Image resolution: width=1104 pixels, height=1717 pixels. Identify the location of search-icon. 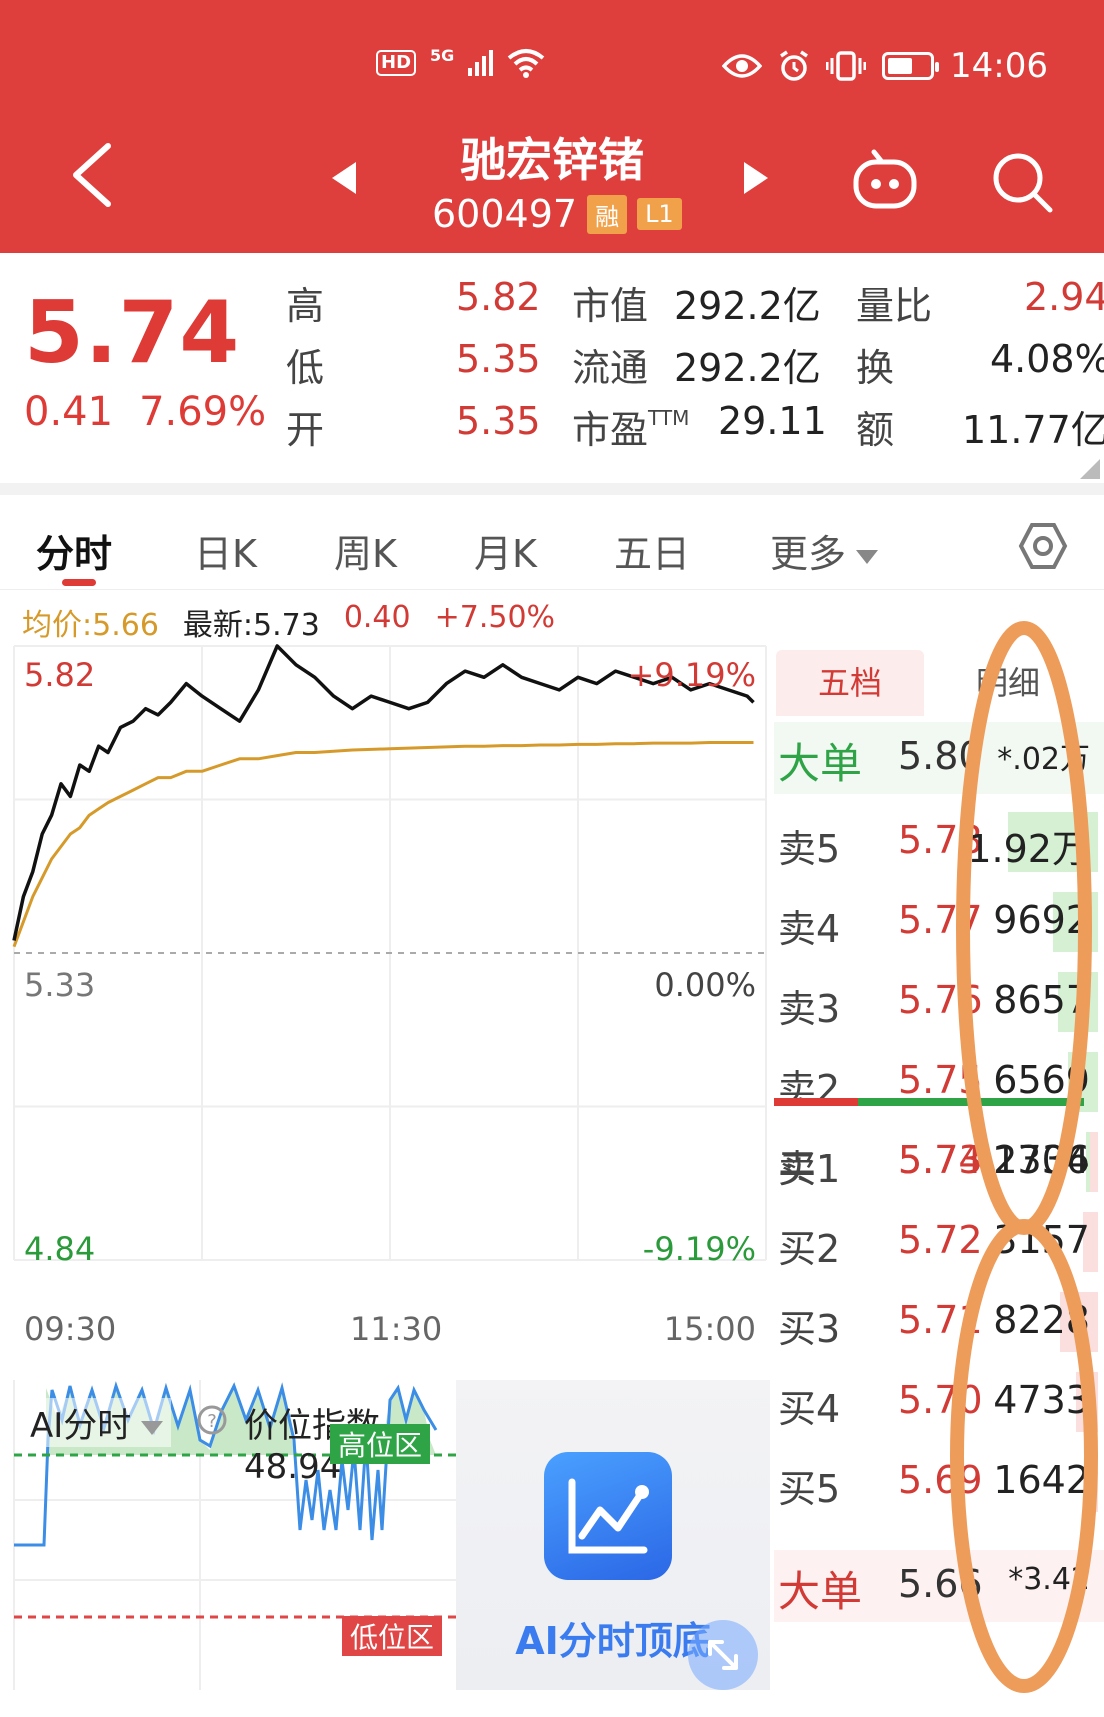
(1022, 182).